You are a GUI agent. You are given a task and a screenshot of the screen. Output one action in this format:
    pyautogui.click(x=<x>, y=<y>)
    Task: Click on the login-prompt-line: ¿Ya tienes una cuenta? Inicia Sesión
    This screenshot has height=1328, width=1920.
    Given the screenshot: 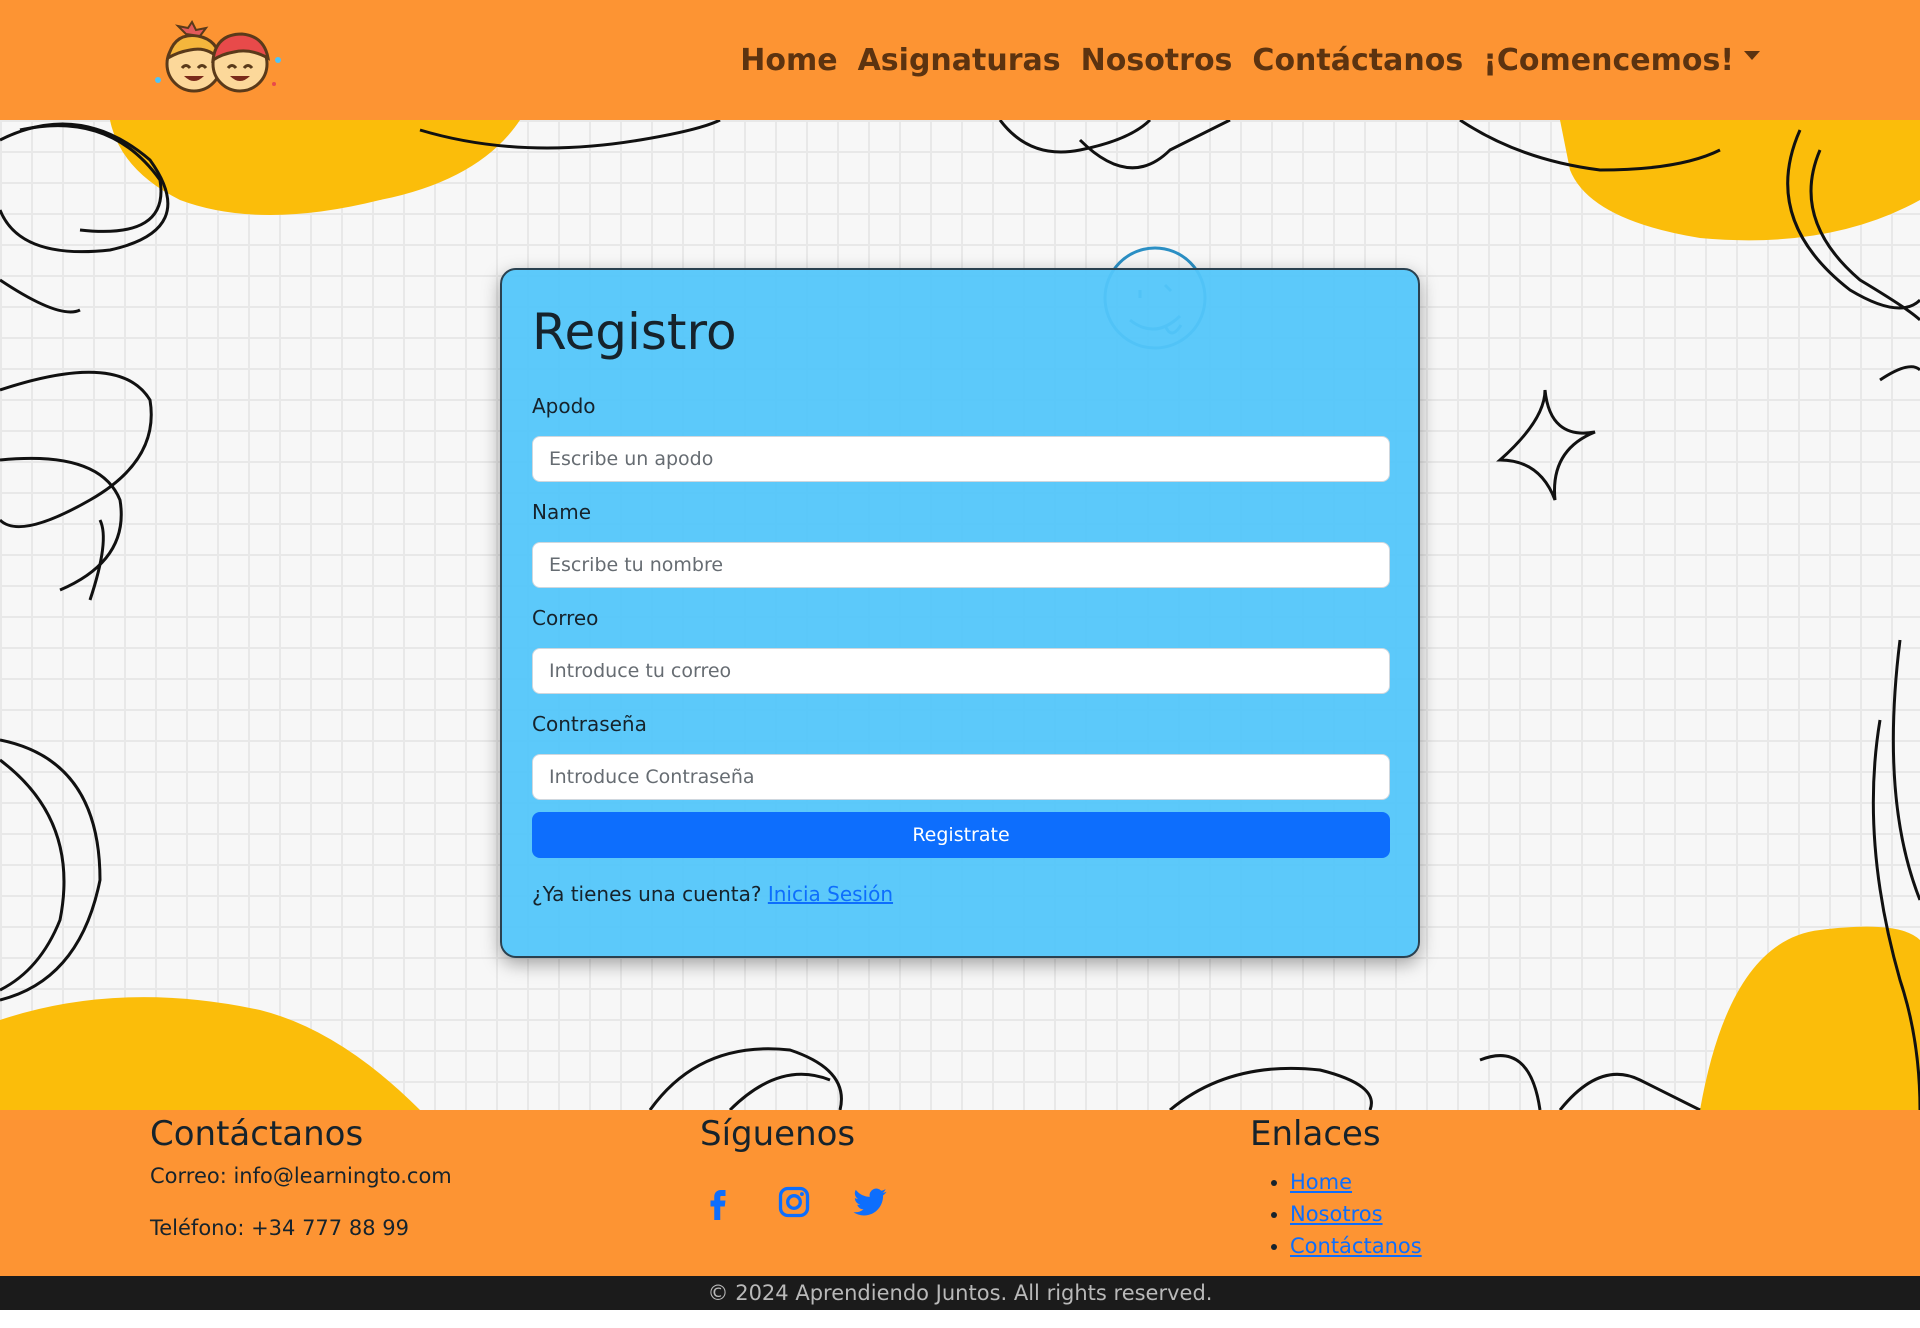 What is the action you would take?
    pyautogui.click(x=712, y=894)
    